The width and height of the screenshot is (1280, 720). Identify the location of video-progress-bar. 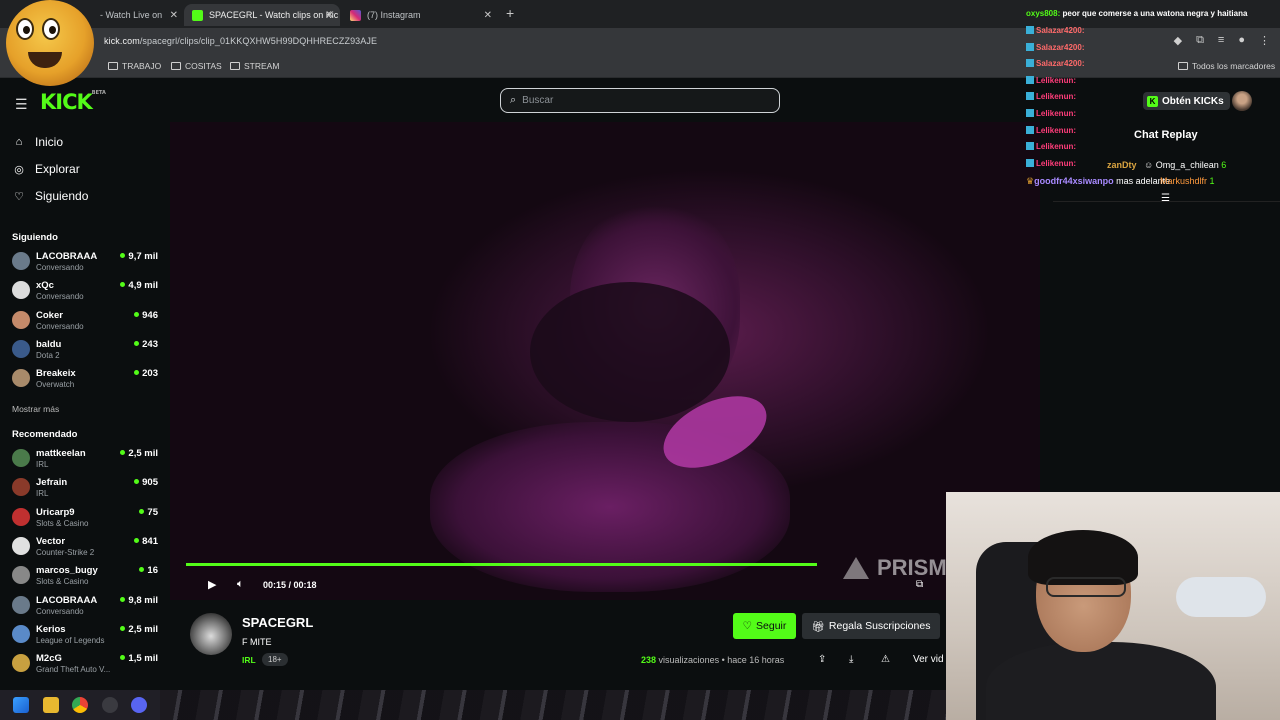
(501, 564).